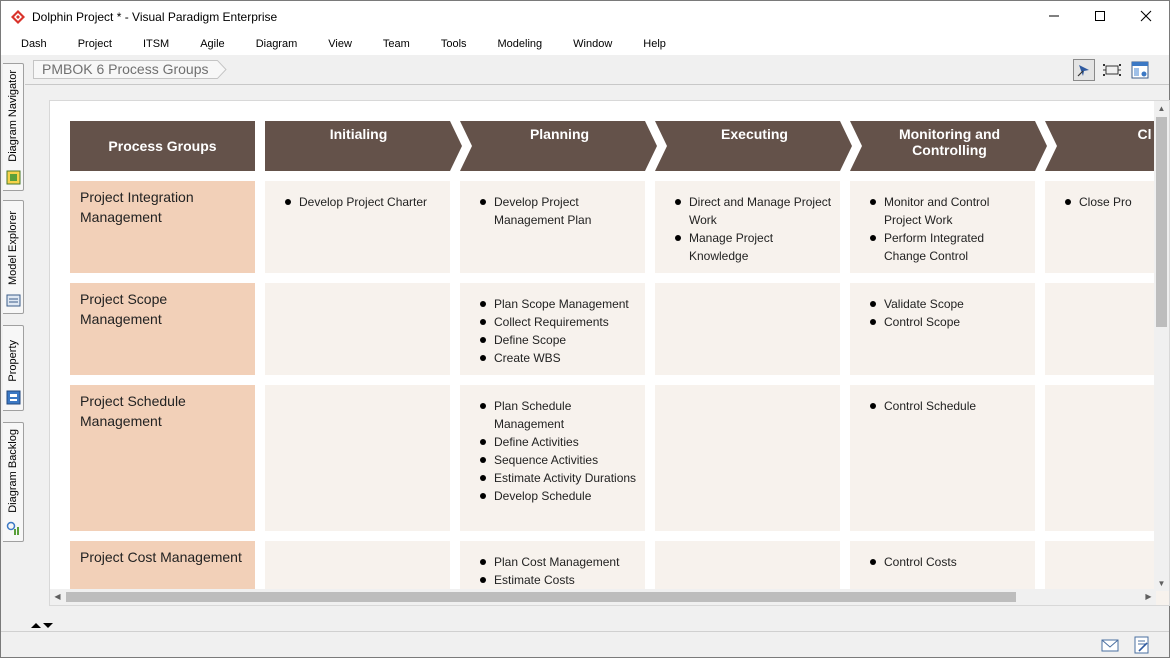 The height and width of the screenshot is (658, 1170). I want to click on vertical-scrollbar: ▲ ▼, so click(1161, 346).